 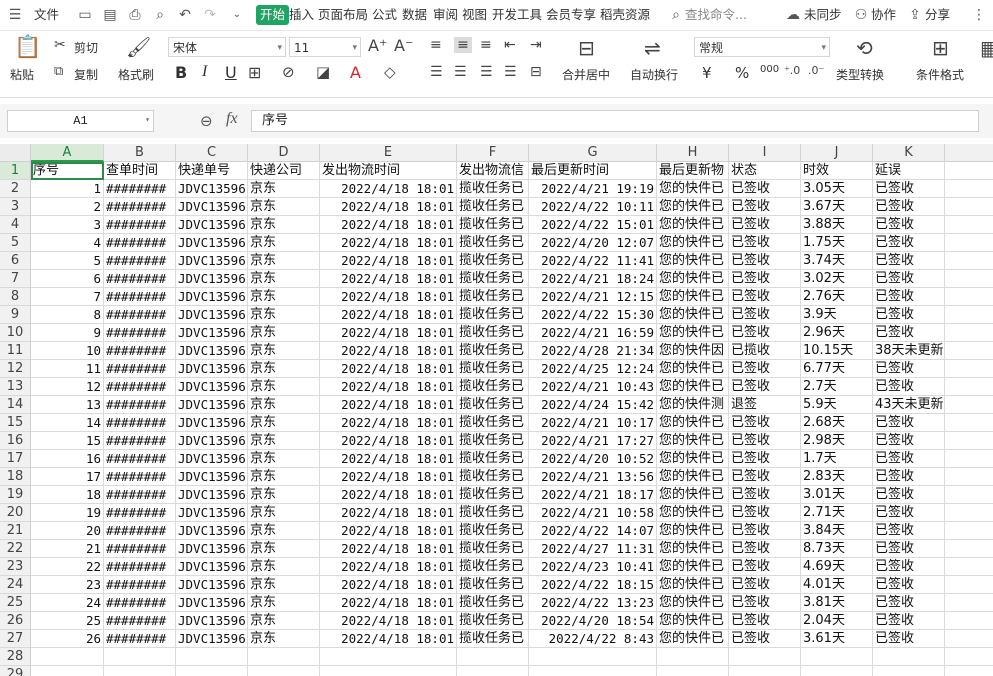 I want to click on cell: 3.88天, so click(x=837, y=225).